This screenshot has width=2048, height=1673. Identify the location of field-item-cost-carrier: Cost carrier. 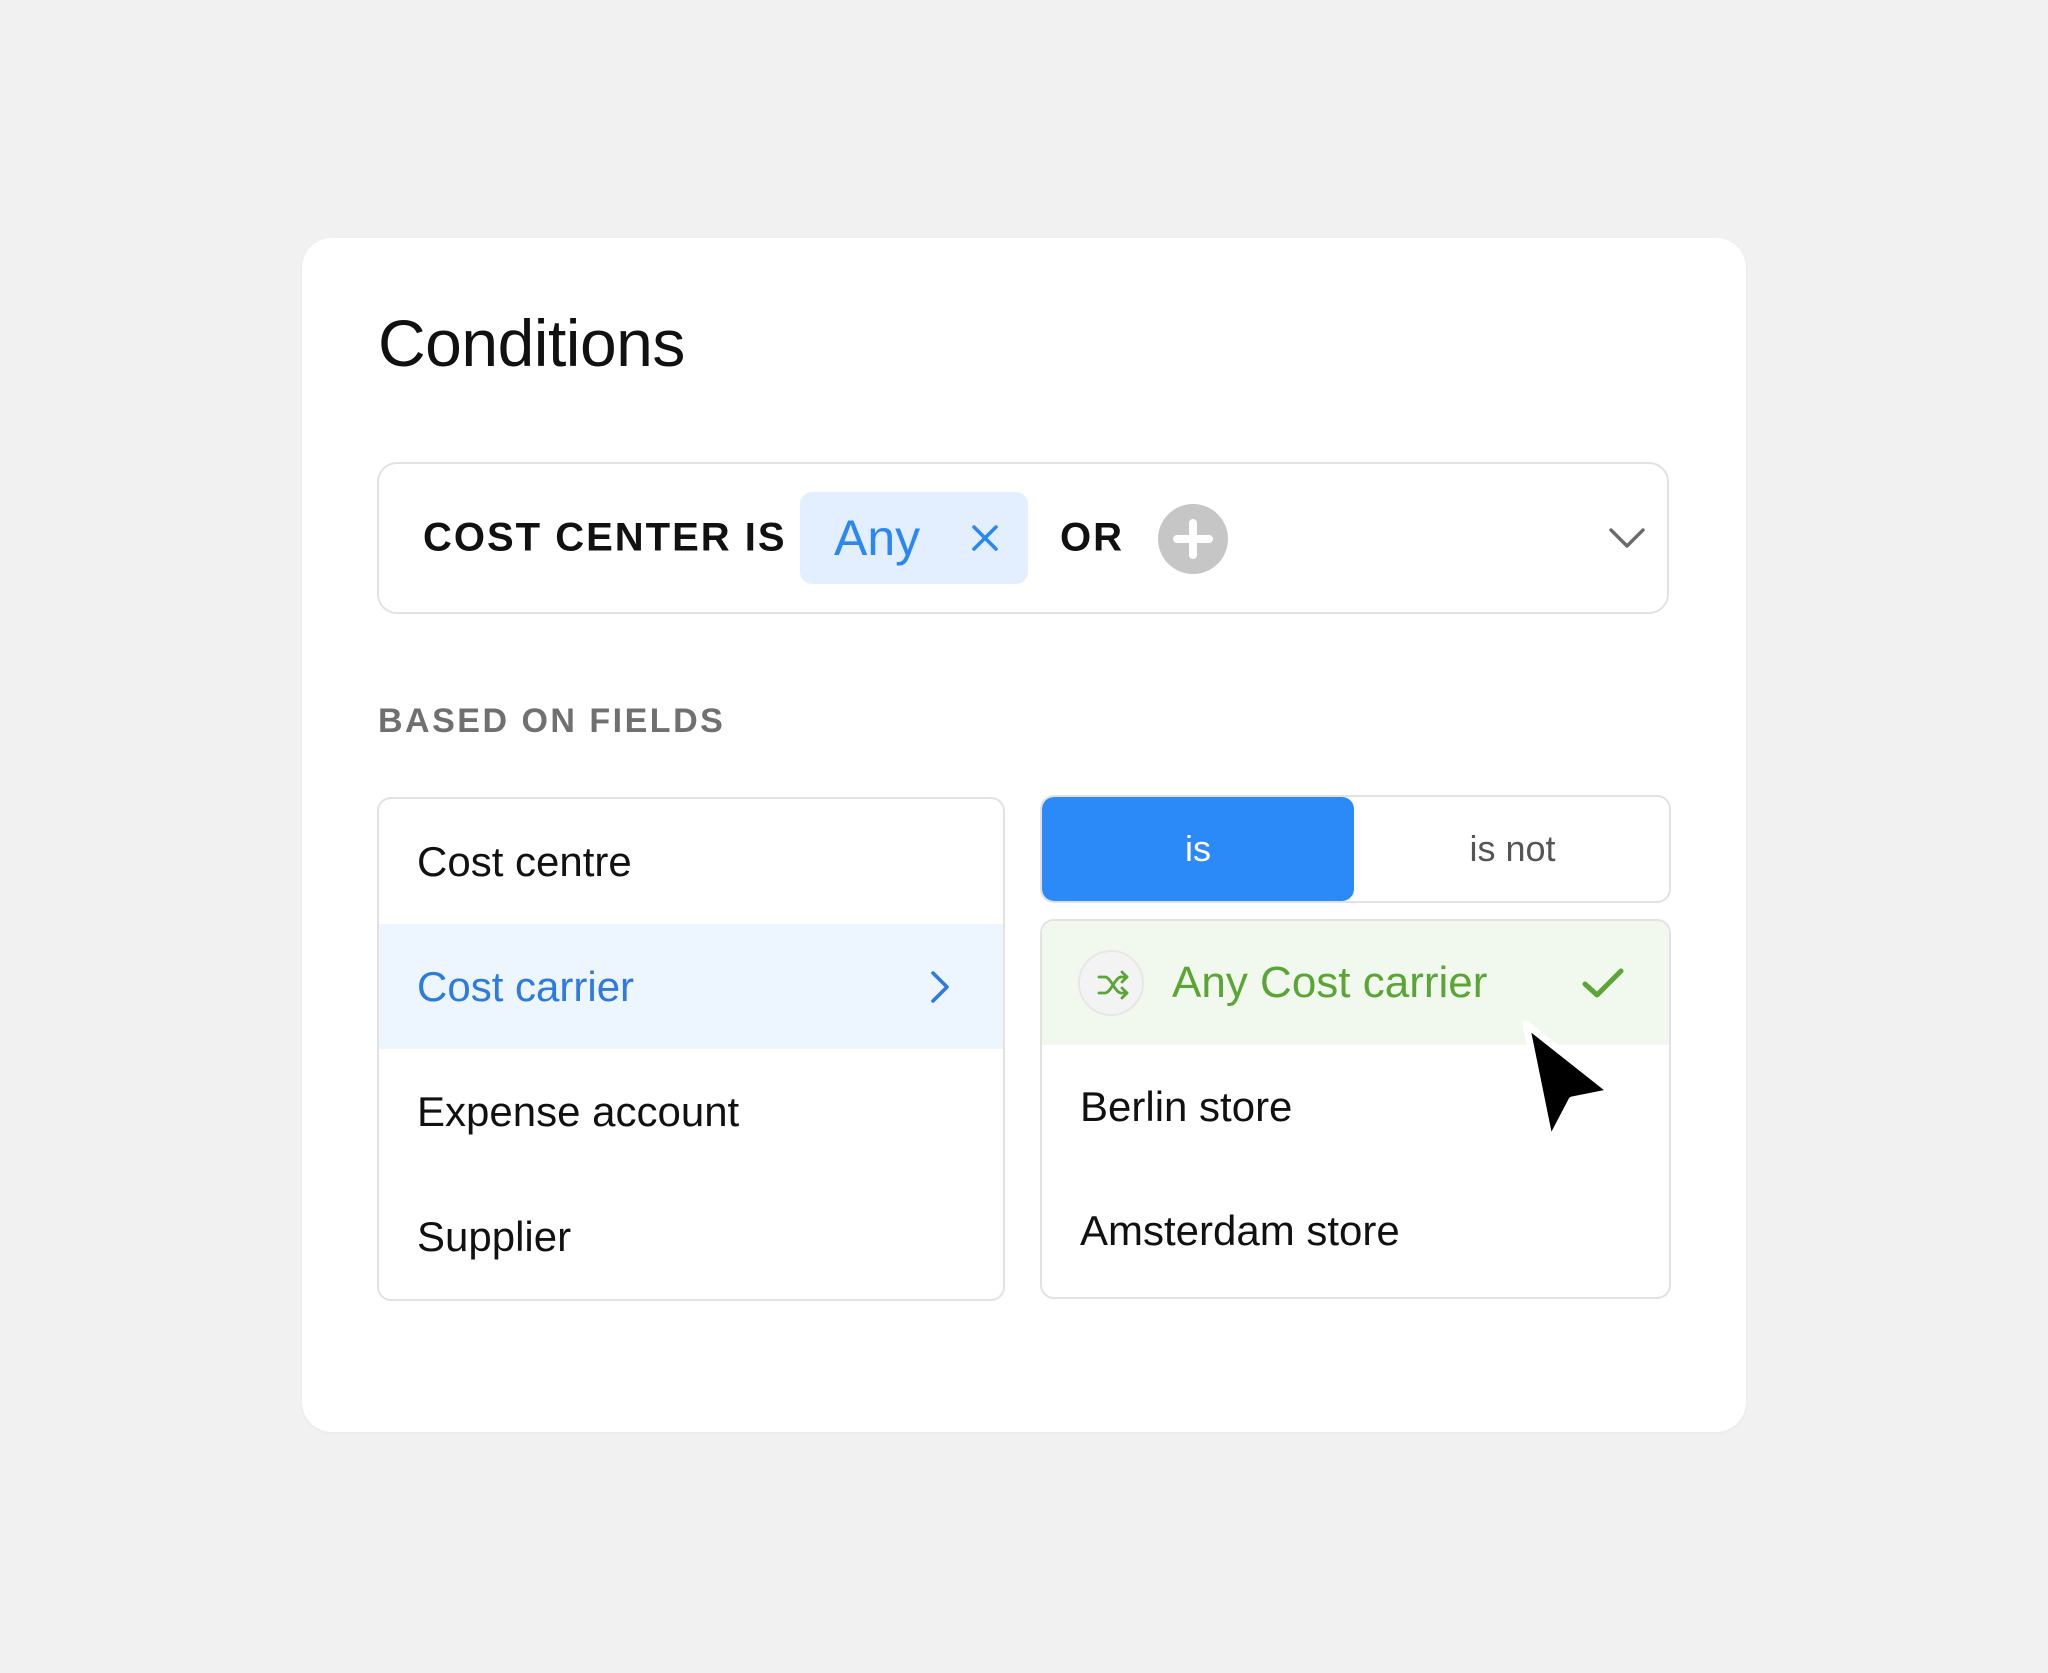
(691, 986).